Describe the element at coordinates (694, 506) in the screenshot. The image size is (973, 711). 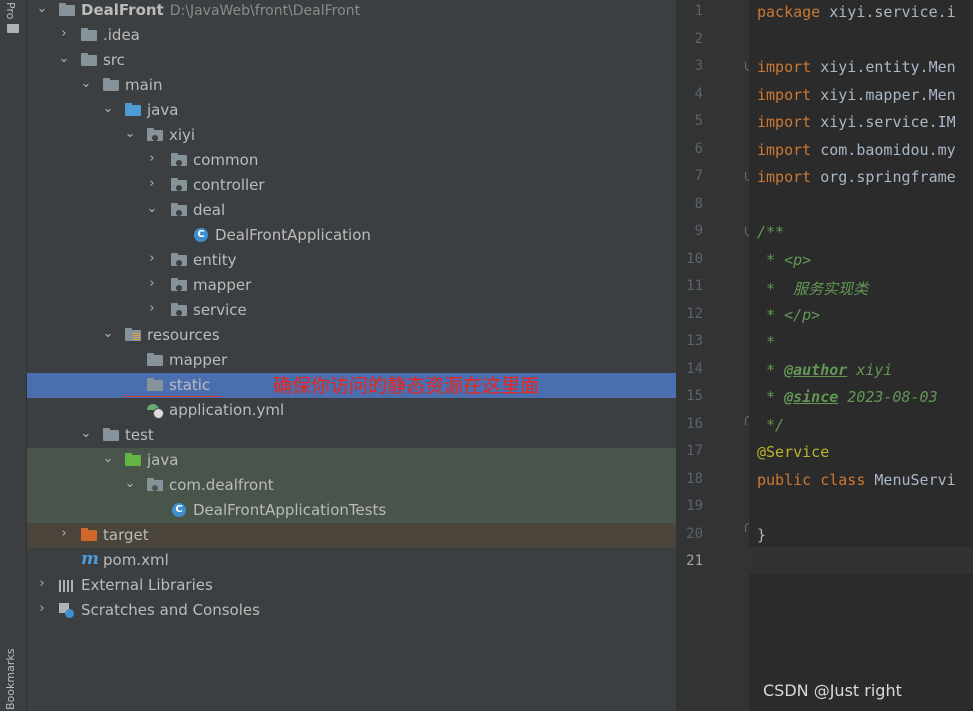
I see `line-number: 19` at that location.